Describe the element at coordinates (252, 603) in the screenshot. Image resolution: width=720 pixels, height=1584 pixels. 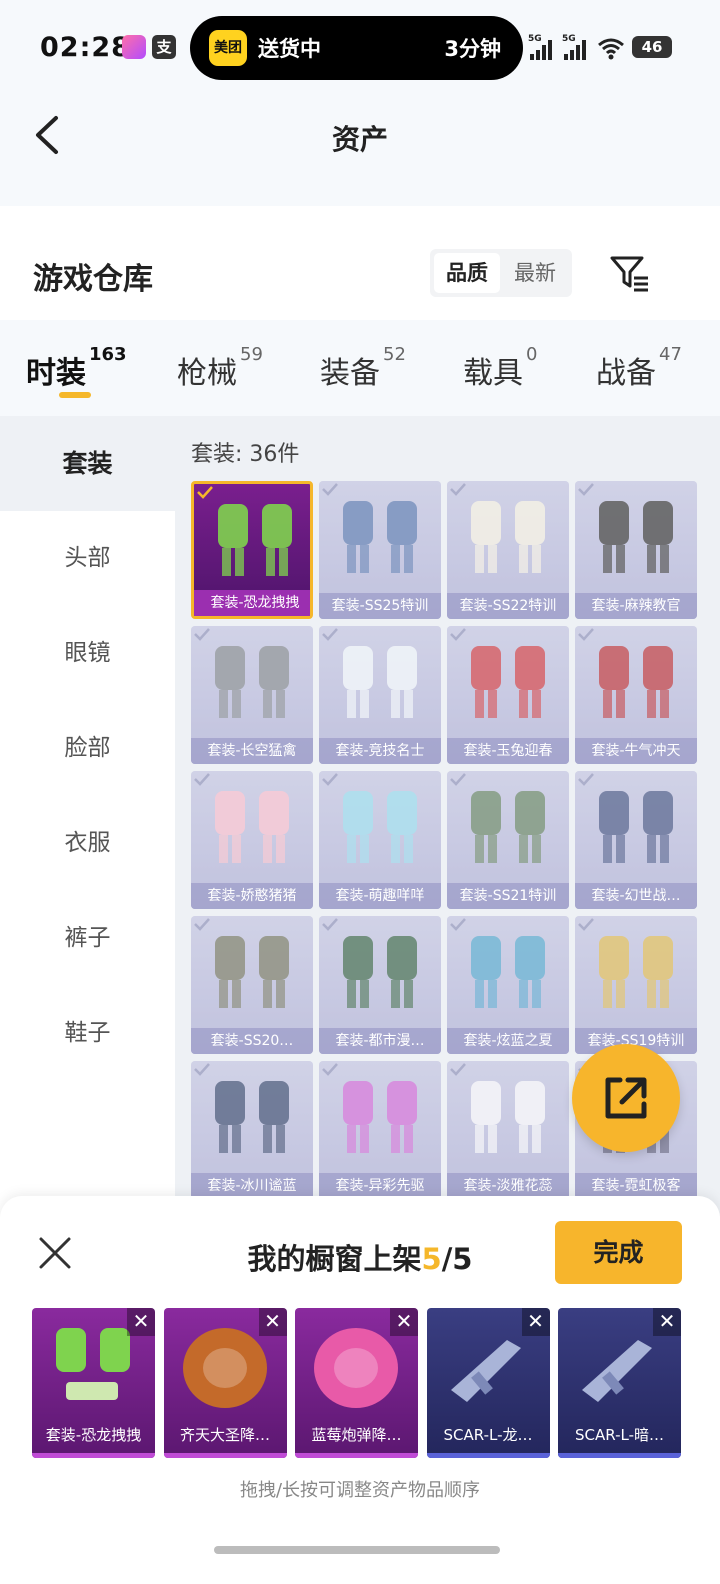
I see `item-card-label: 套装-恐龙拽拽` at that location.